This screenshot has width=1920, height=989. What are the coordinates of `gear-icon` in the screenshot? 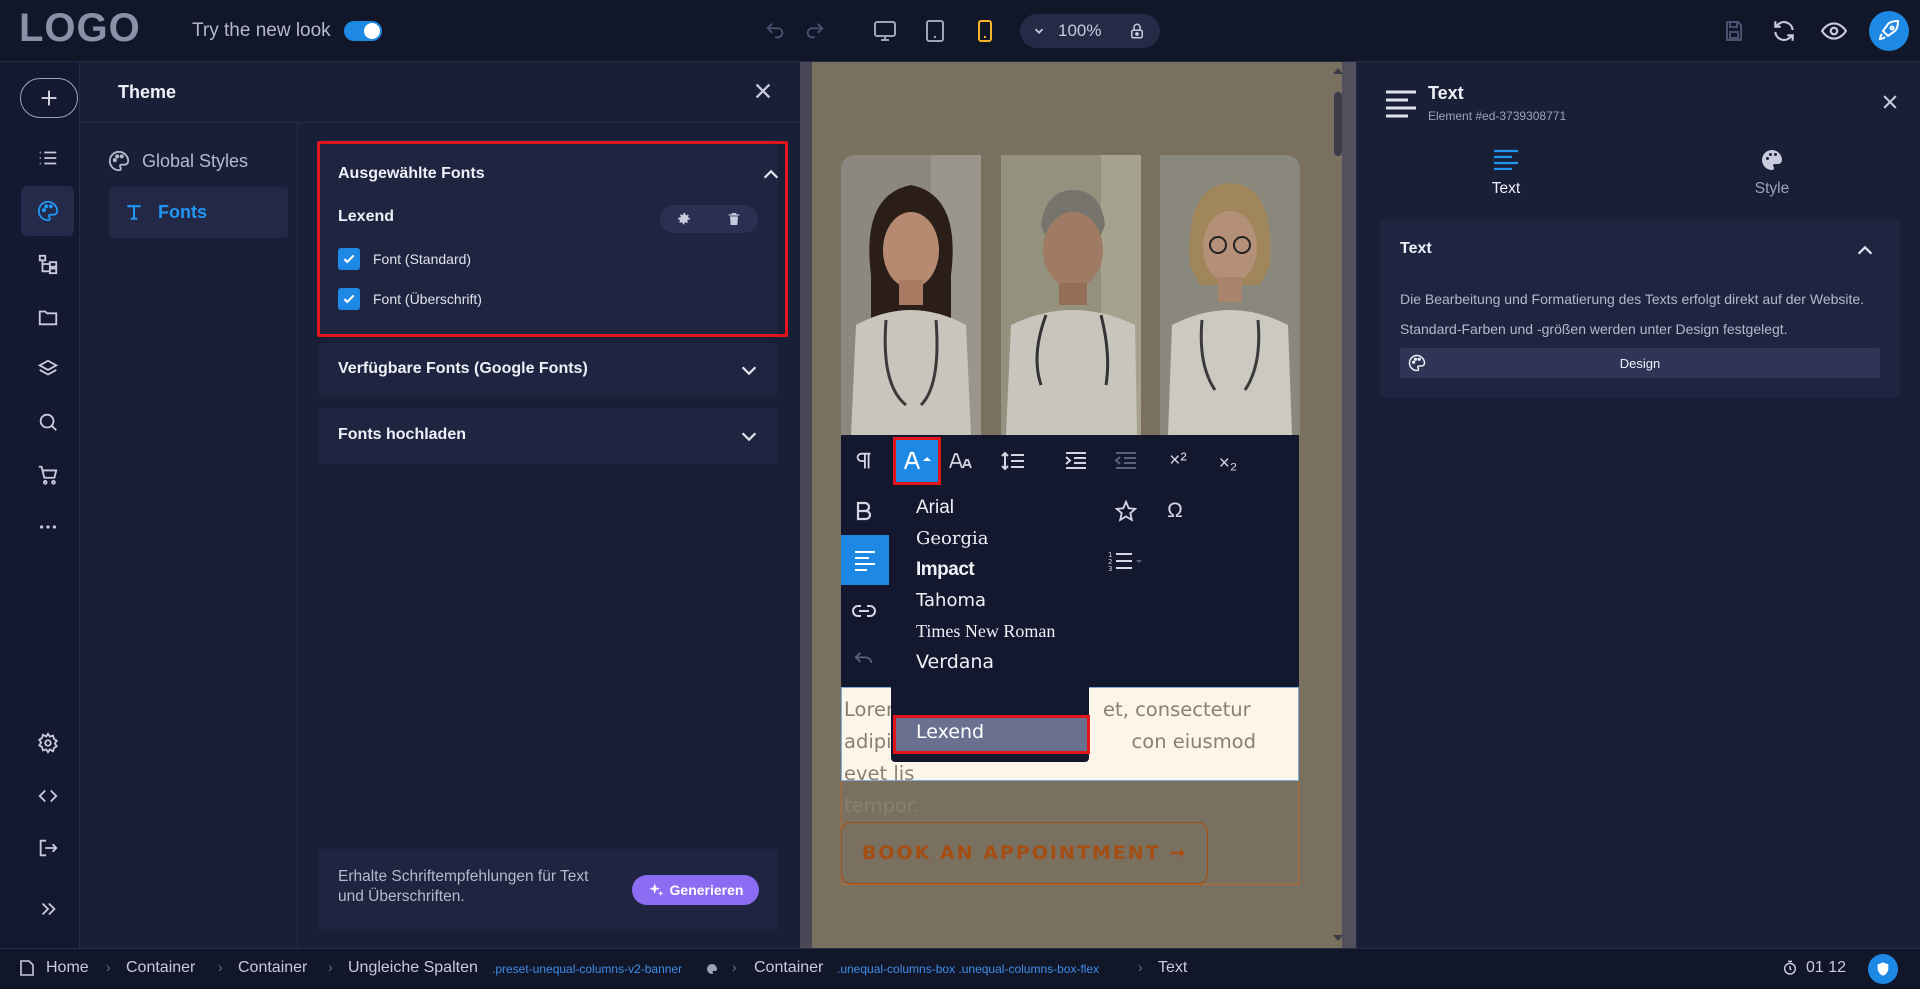 It's located at (684, 219).